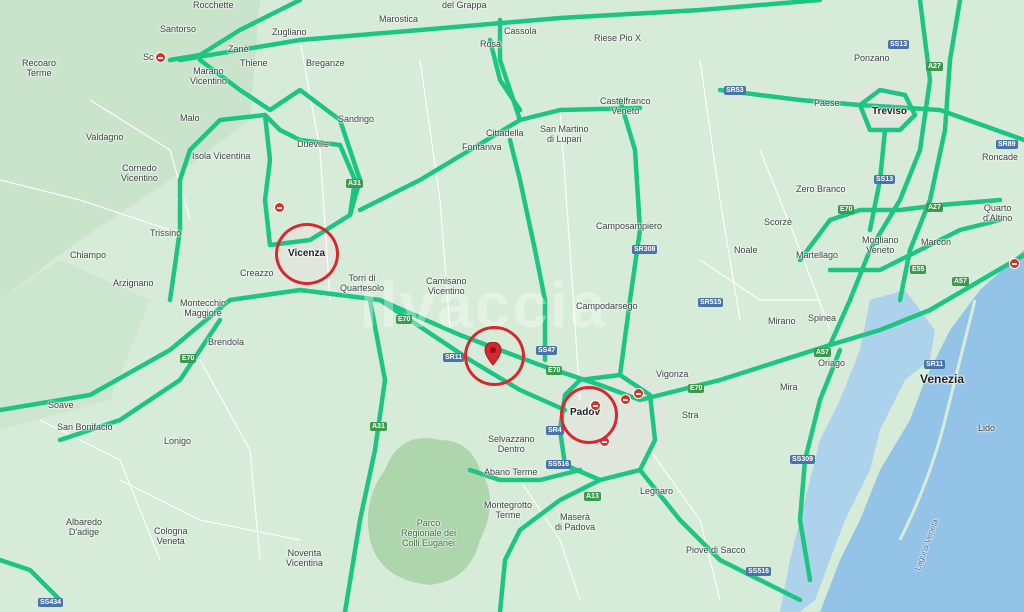 The image size is (1024, 612). Describe the element at coordinates (429, 533) in the screenshot. I see `park-label: Parco Regionale dei Colli Euganei` at that location.